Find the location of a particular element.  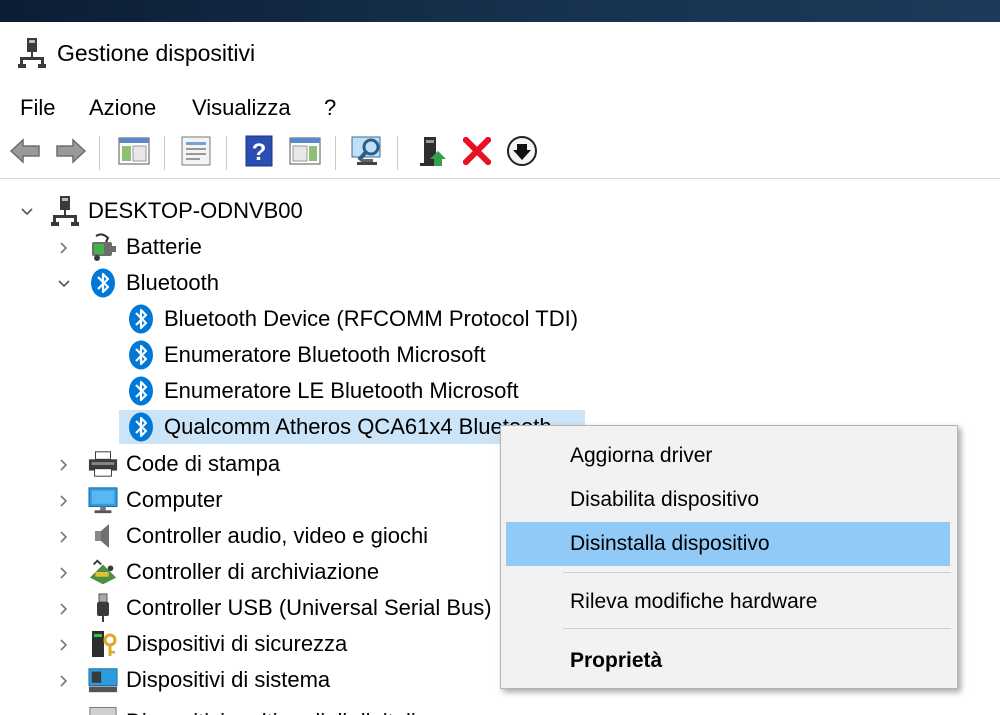

tree-item-bluetooth-device: Enumeratore LE Bluetooth Microsoft is located at coordinates (322, 391).